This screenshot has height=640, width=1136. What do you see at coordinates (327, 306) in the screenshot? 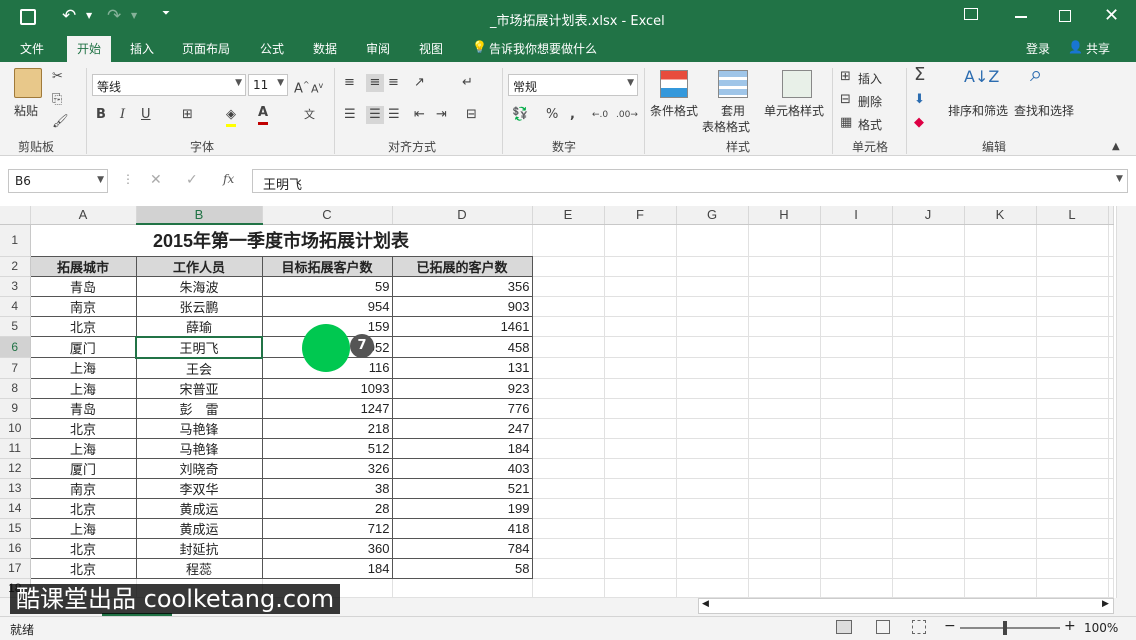
I see `target-cell: 954` at bounding box center [327, 306].